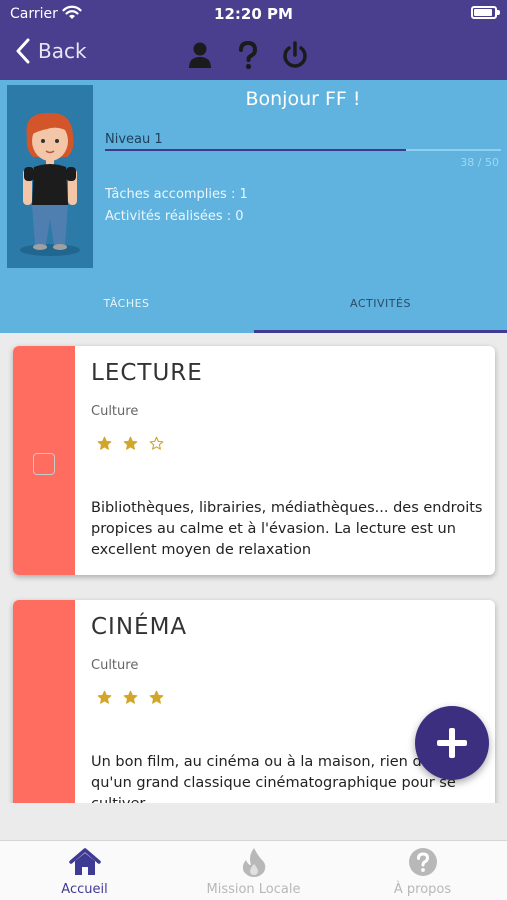 This screenshot has height=900, width=507. I want to click on tab-bar: TÂCHES ACTIVITÉS, so click(253, 309).